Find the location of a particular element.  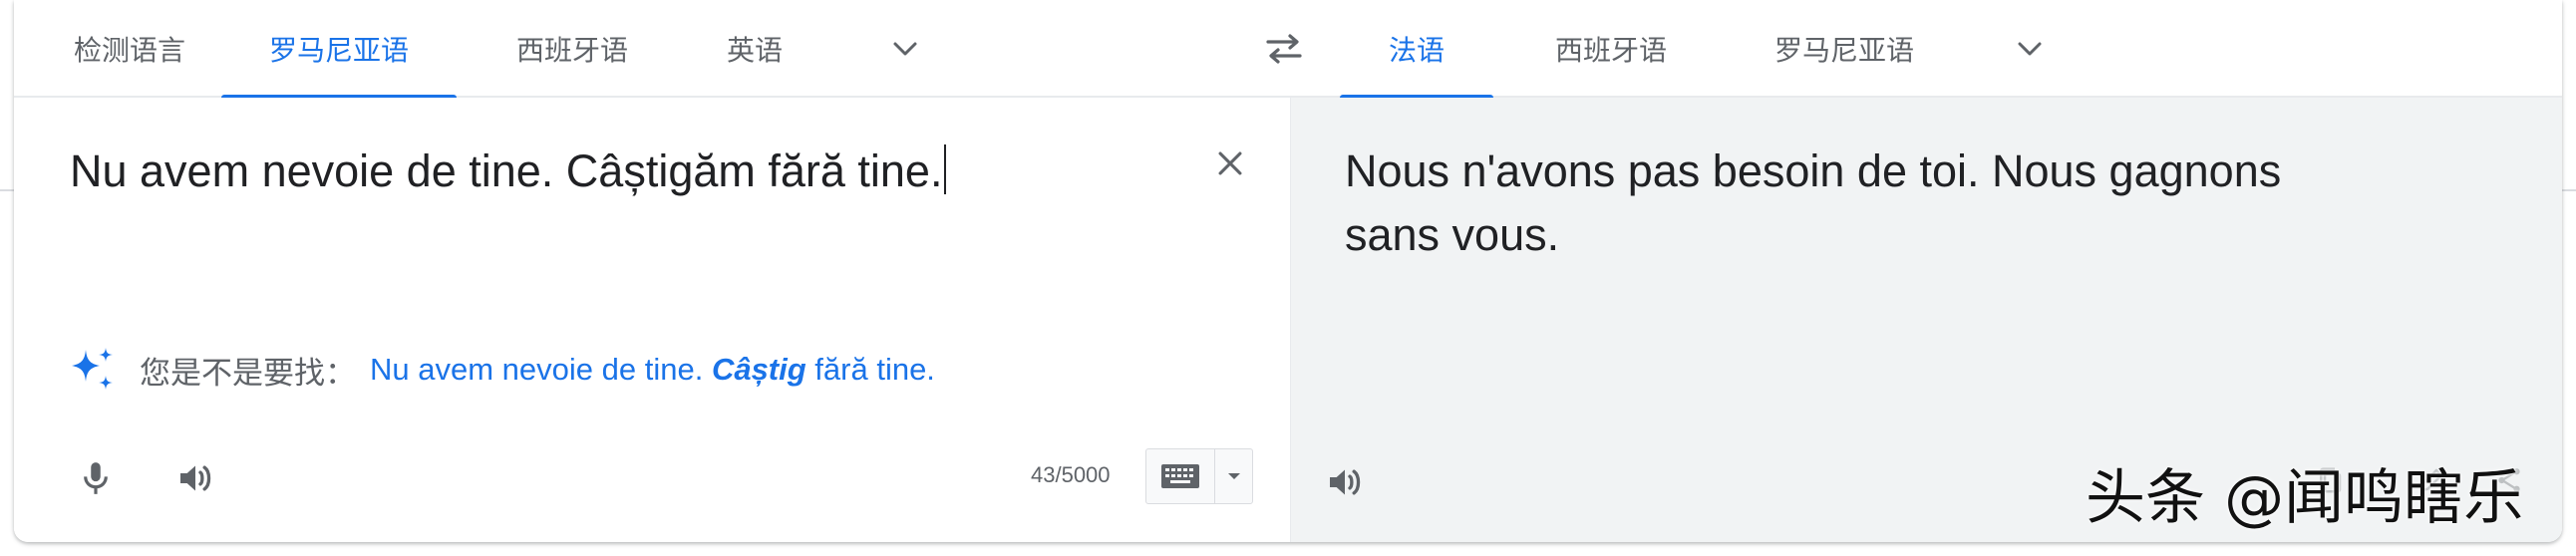

listen-source-button is located at coordinates (195, 478).